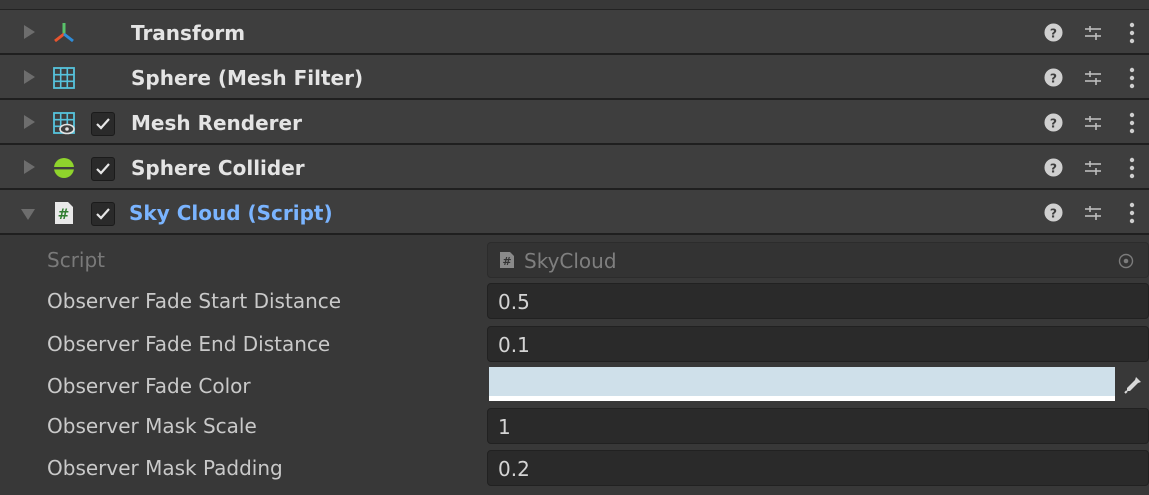 Image resolution: width=1149 pixels, height=495 pixels. I want to click on inspector-top-edge, so click(574, 5).